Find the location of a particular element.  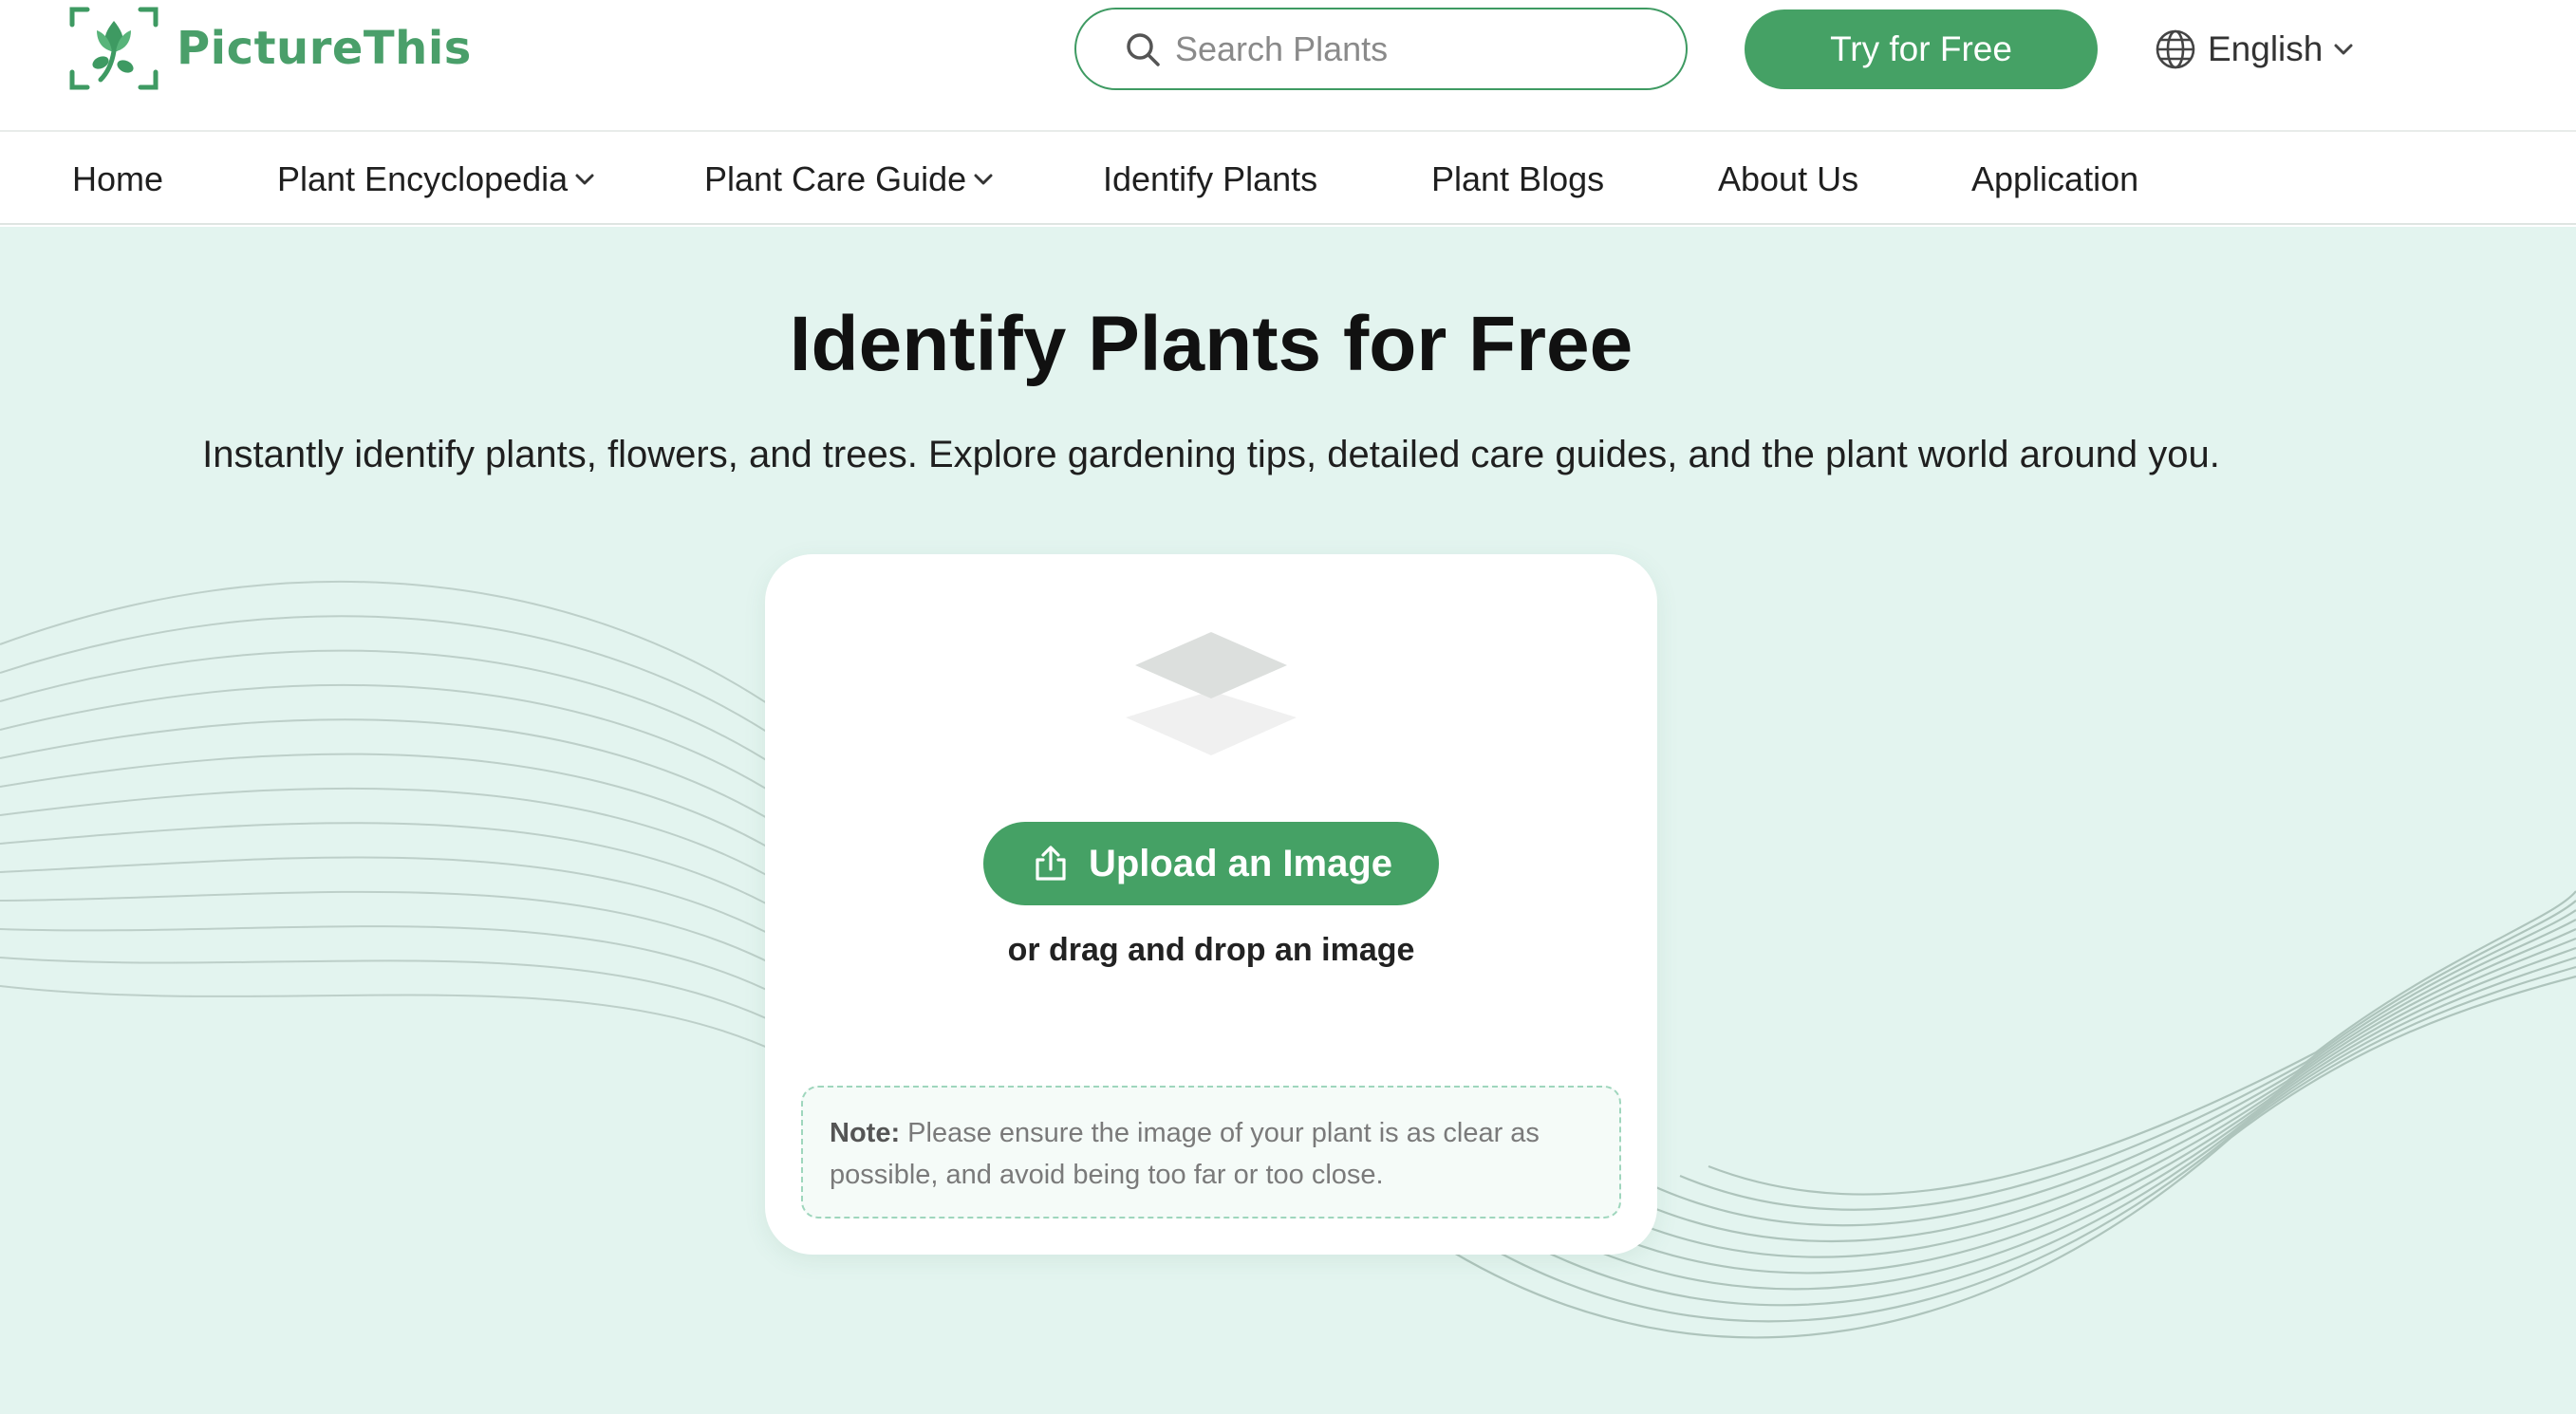

language-selector: English is located at coordinates (2255, 49).